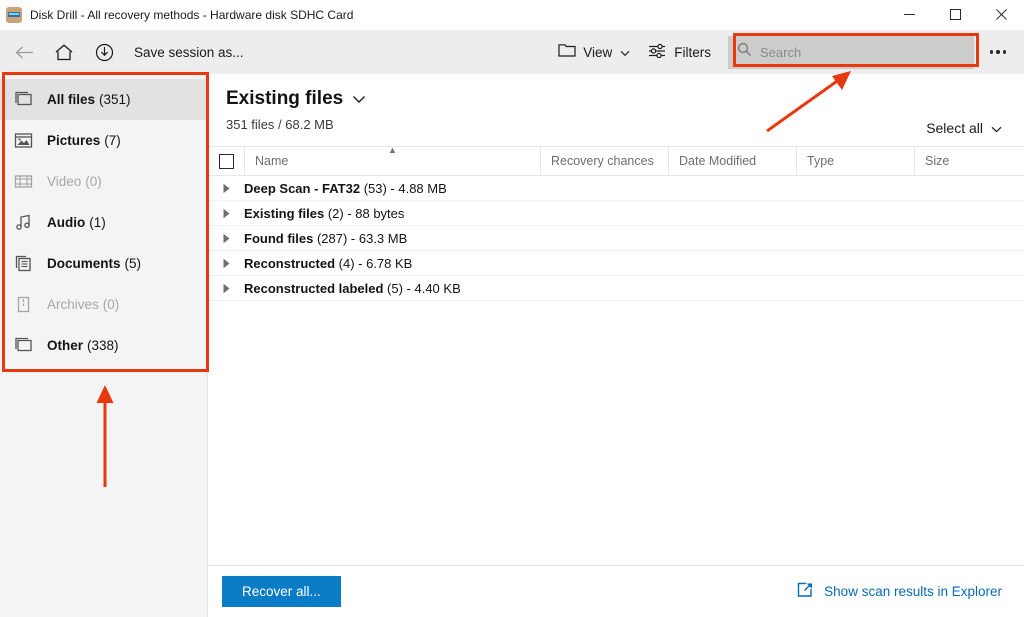 The image size is (1024, 617). I want to click on select-all-checkbox, so click(226, 161).